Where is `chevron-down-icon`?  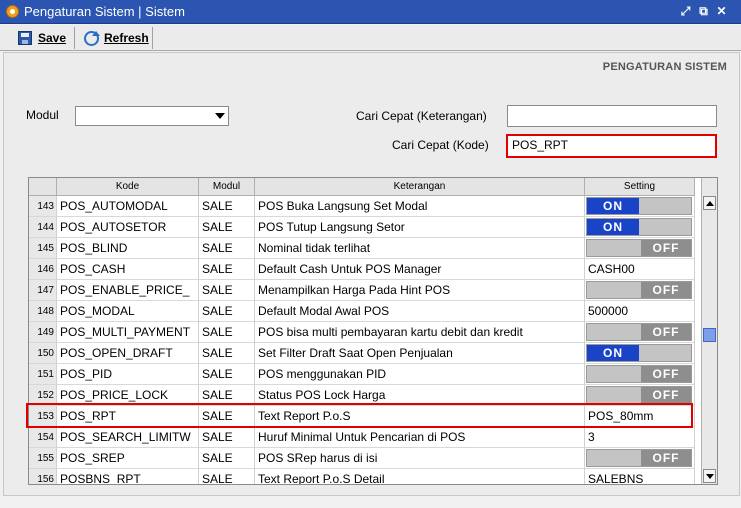
chevron-down-icon is located at coordinates (220, 116).